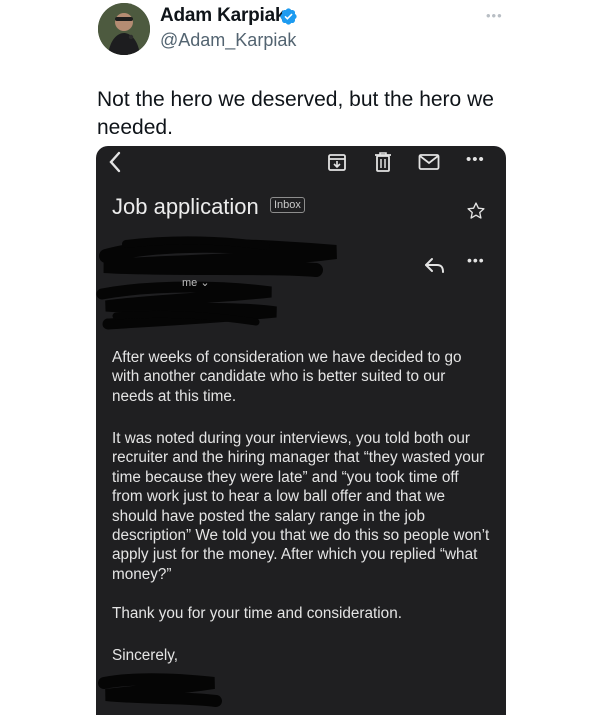 This screenshot has width=600, height=715. I want to click on recipient-toggle: me ⌄, so click(196, 282).